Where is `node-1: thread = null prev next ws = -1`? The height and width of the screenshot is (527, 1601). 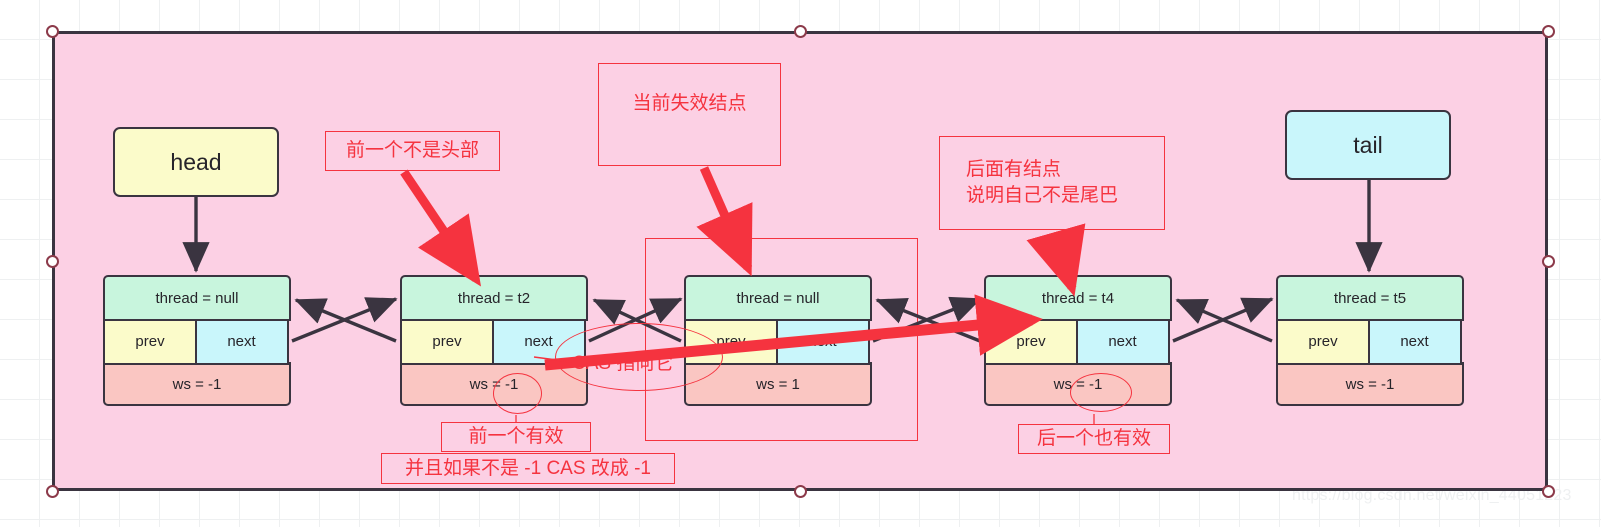 node-1: thread = null prev next ws = -1 is located at coordinates (197, 340).